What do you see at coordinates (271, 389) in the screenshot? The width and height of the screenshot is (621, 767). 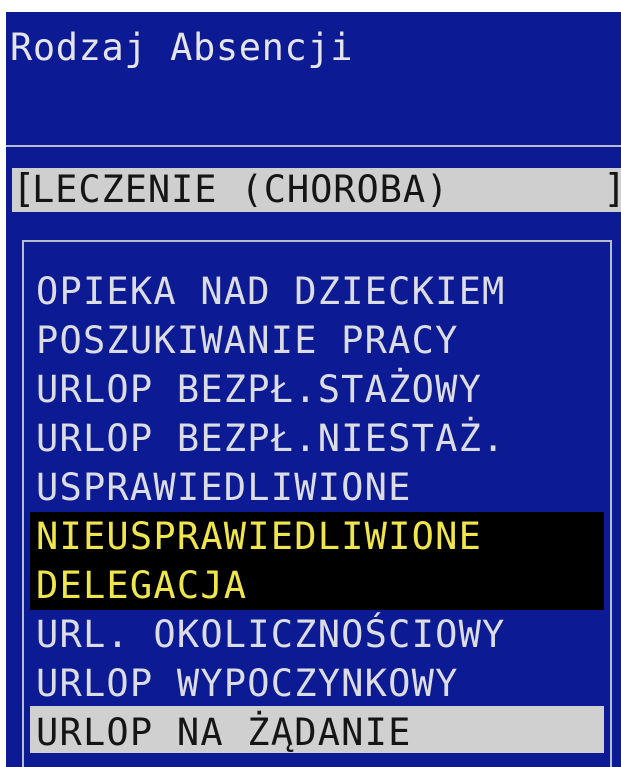 I see `list-item-urlop-bezplatny-stazowy: URLOP BEZPŁ.STAŻOWY` at bounding box center [271, 389].